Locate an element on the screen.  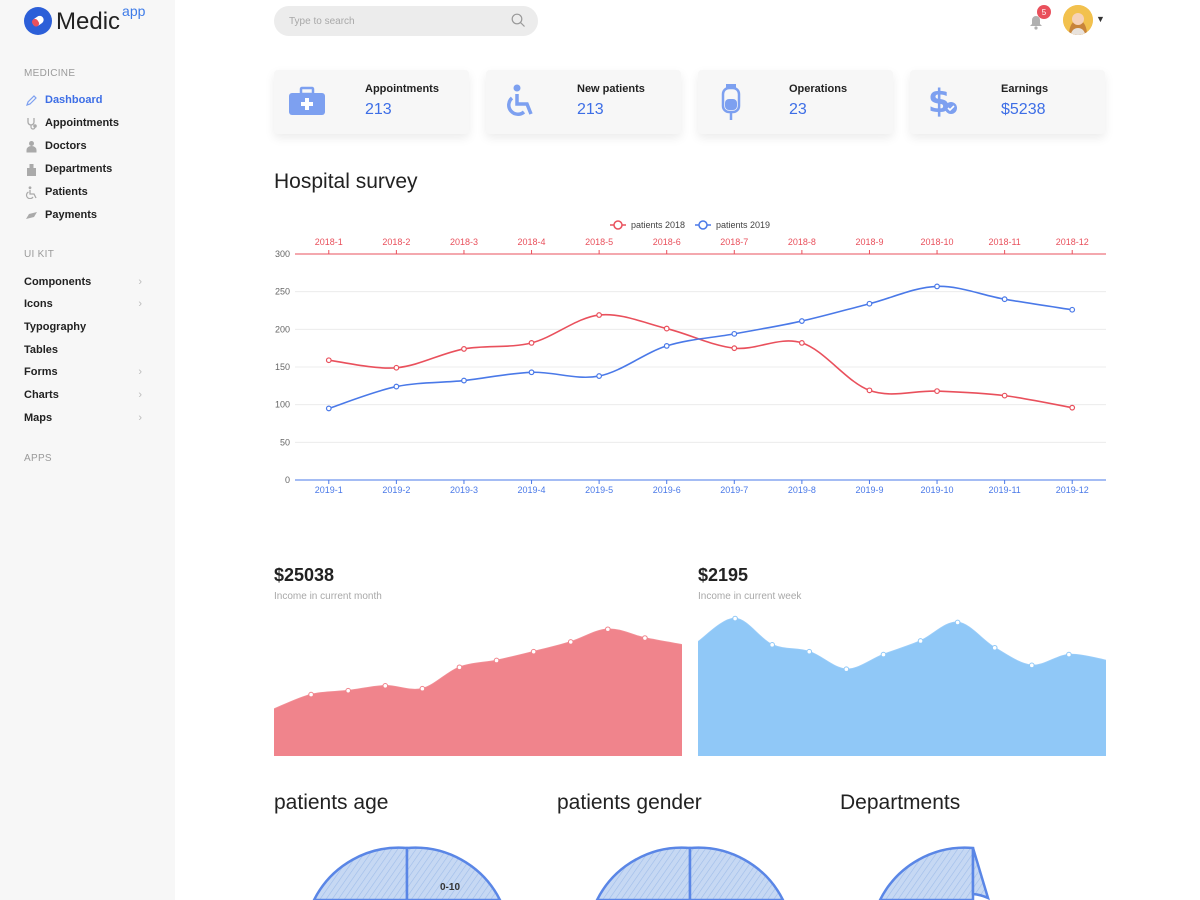
bottom-x-tick-label: 2019-2 is located at coordinates (396, 490).